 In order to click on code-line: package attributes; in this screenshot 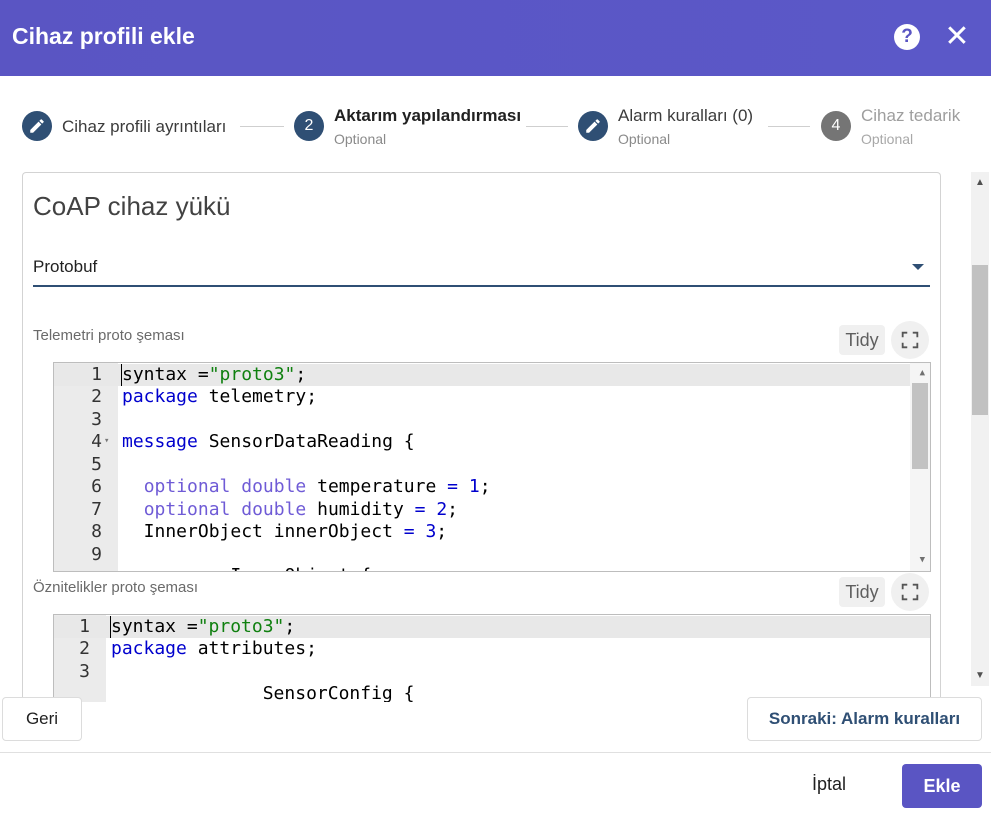, I will do `click(214, 648)`.